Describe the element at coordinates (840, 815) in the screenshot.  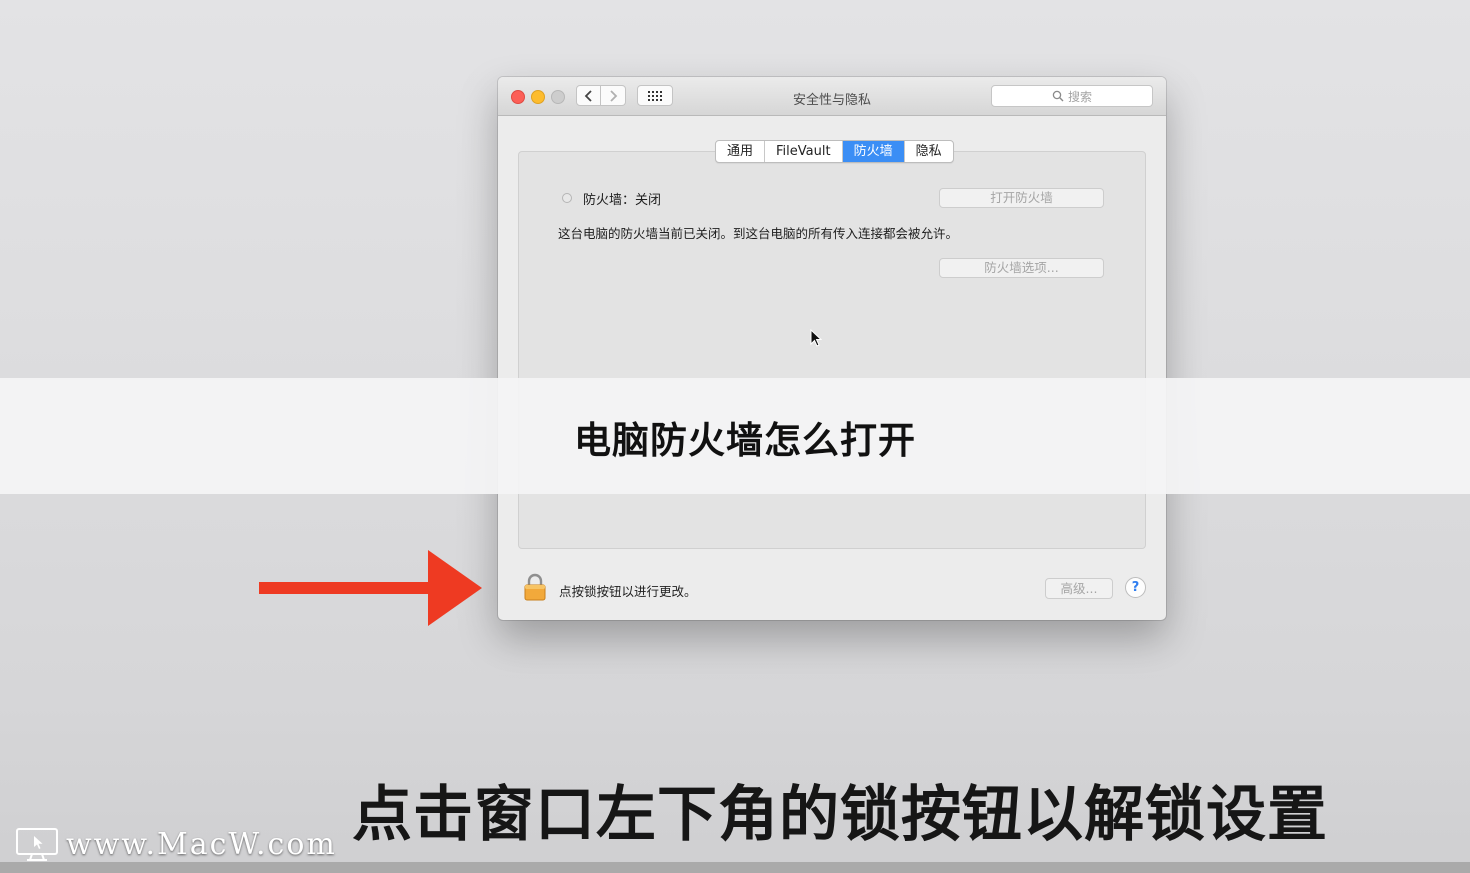
I see `subtitle-caption: 点击窗口左下角的锁按钮以解锁设置` at that location.